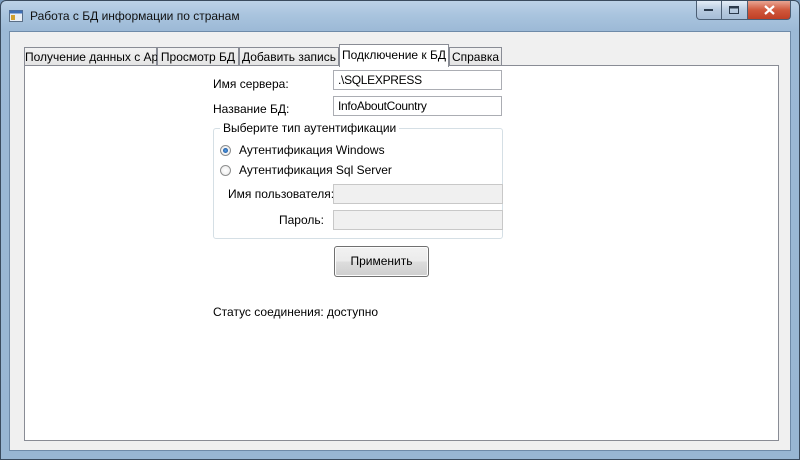 Image resolution: width=800 pixels, height=460 pixels. I want to click on caption-buttons, so click(743, 11).